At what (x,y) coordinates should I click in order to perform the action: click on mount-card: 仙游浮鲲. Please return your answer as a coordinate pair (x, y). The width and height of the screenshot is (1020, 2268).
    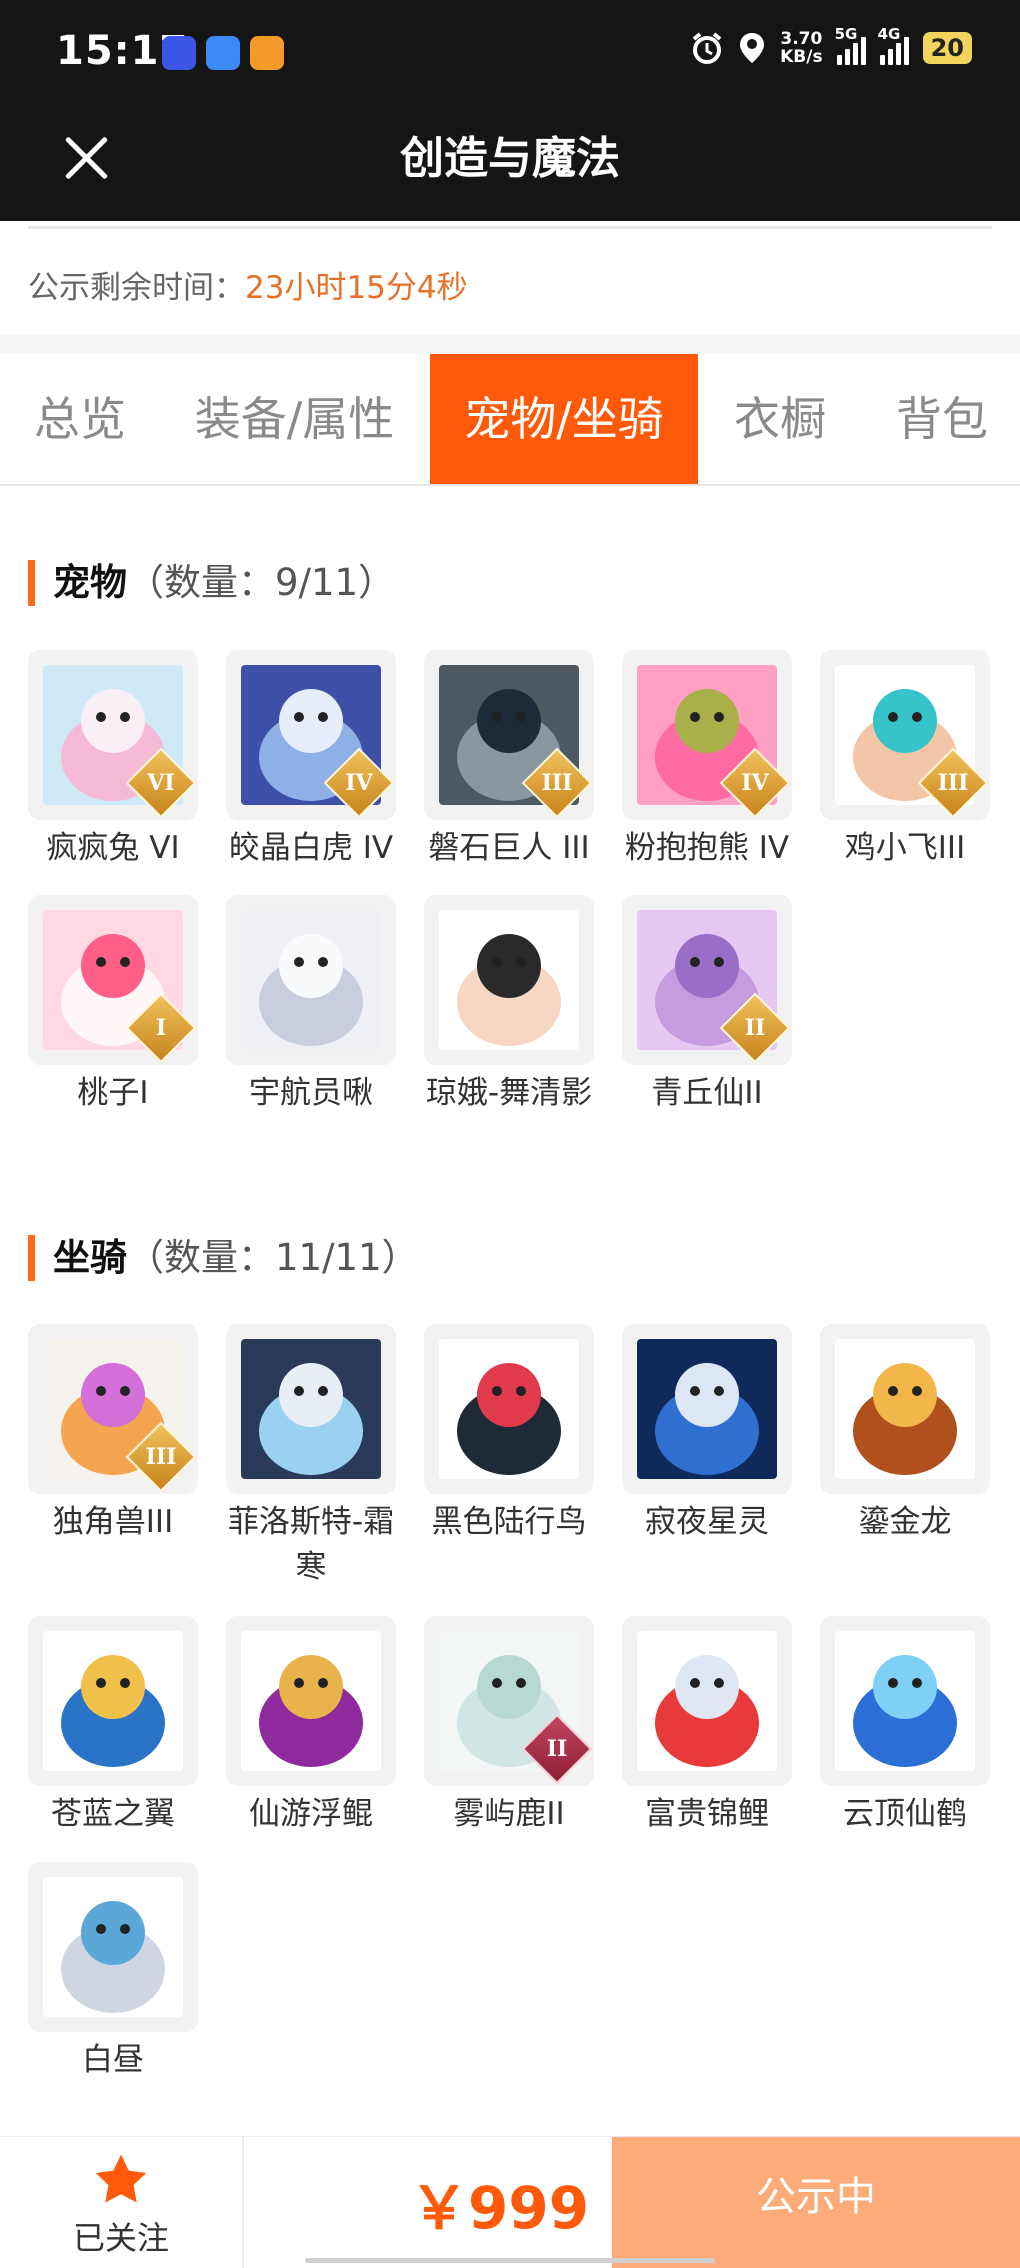
    Looking at the image, I should click on (311, 1726).